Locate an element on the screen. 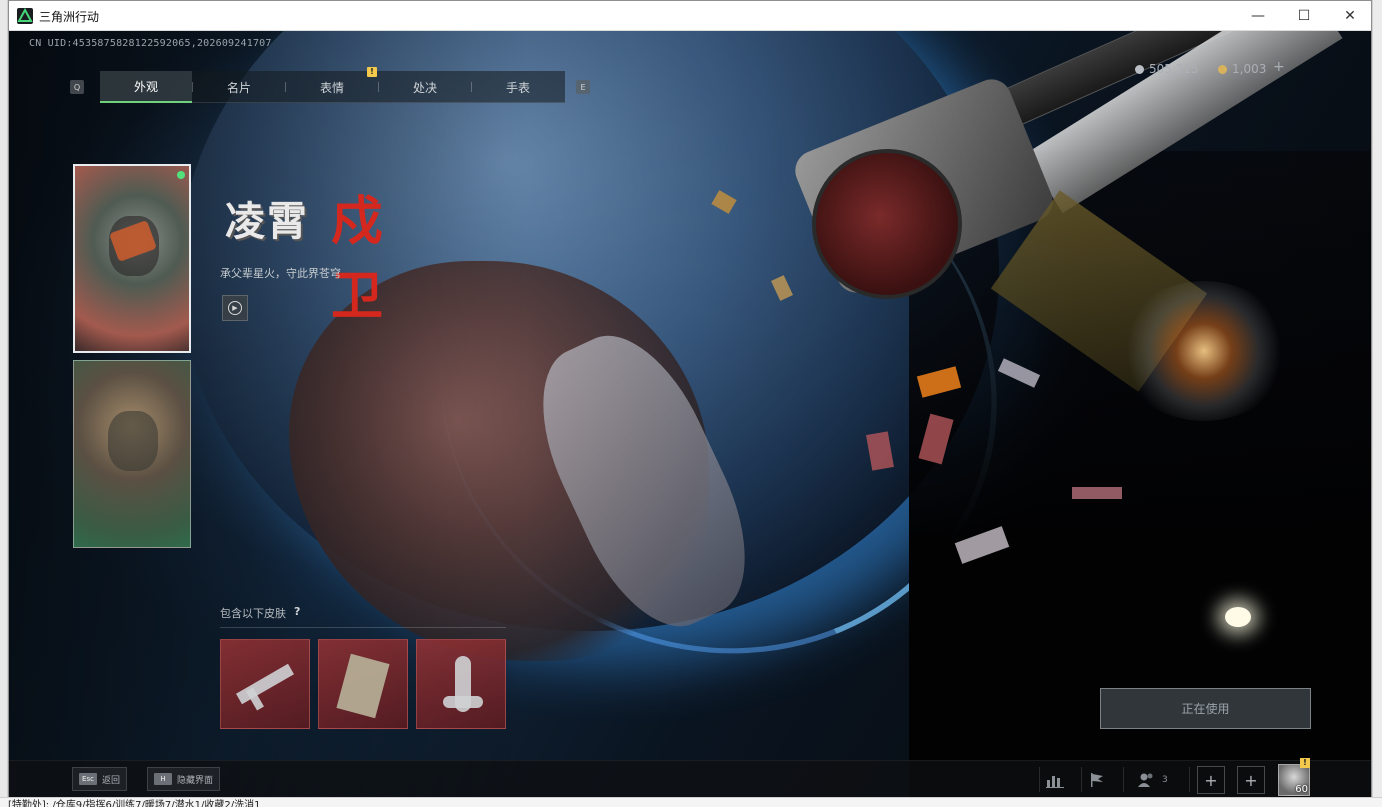  includes-divider is located at coordinates (363, 627).